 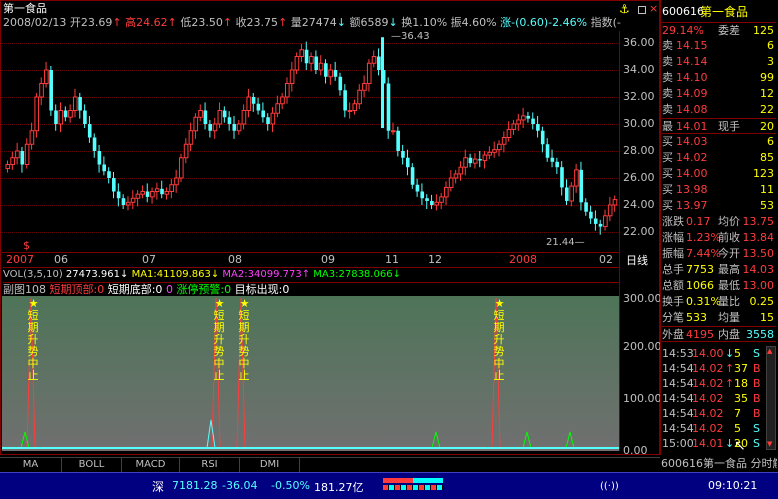 What do you see at coordinates (667, 126) in the screenshot?
I see `last-label: 最` at bounding box center [667, 126].